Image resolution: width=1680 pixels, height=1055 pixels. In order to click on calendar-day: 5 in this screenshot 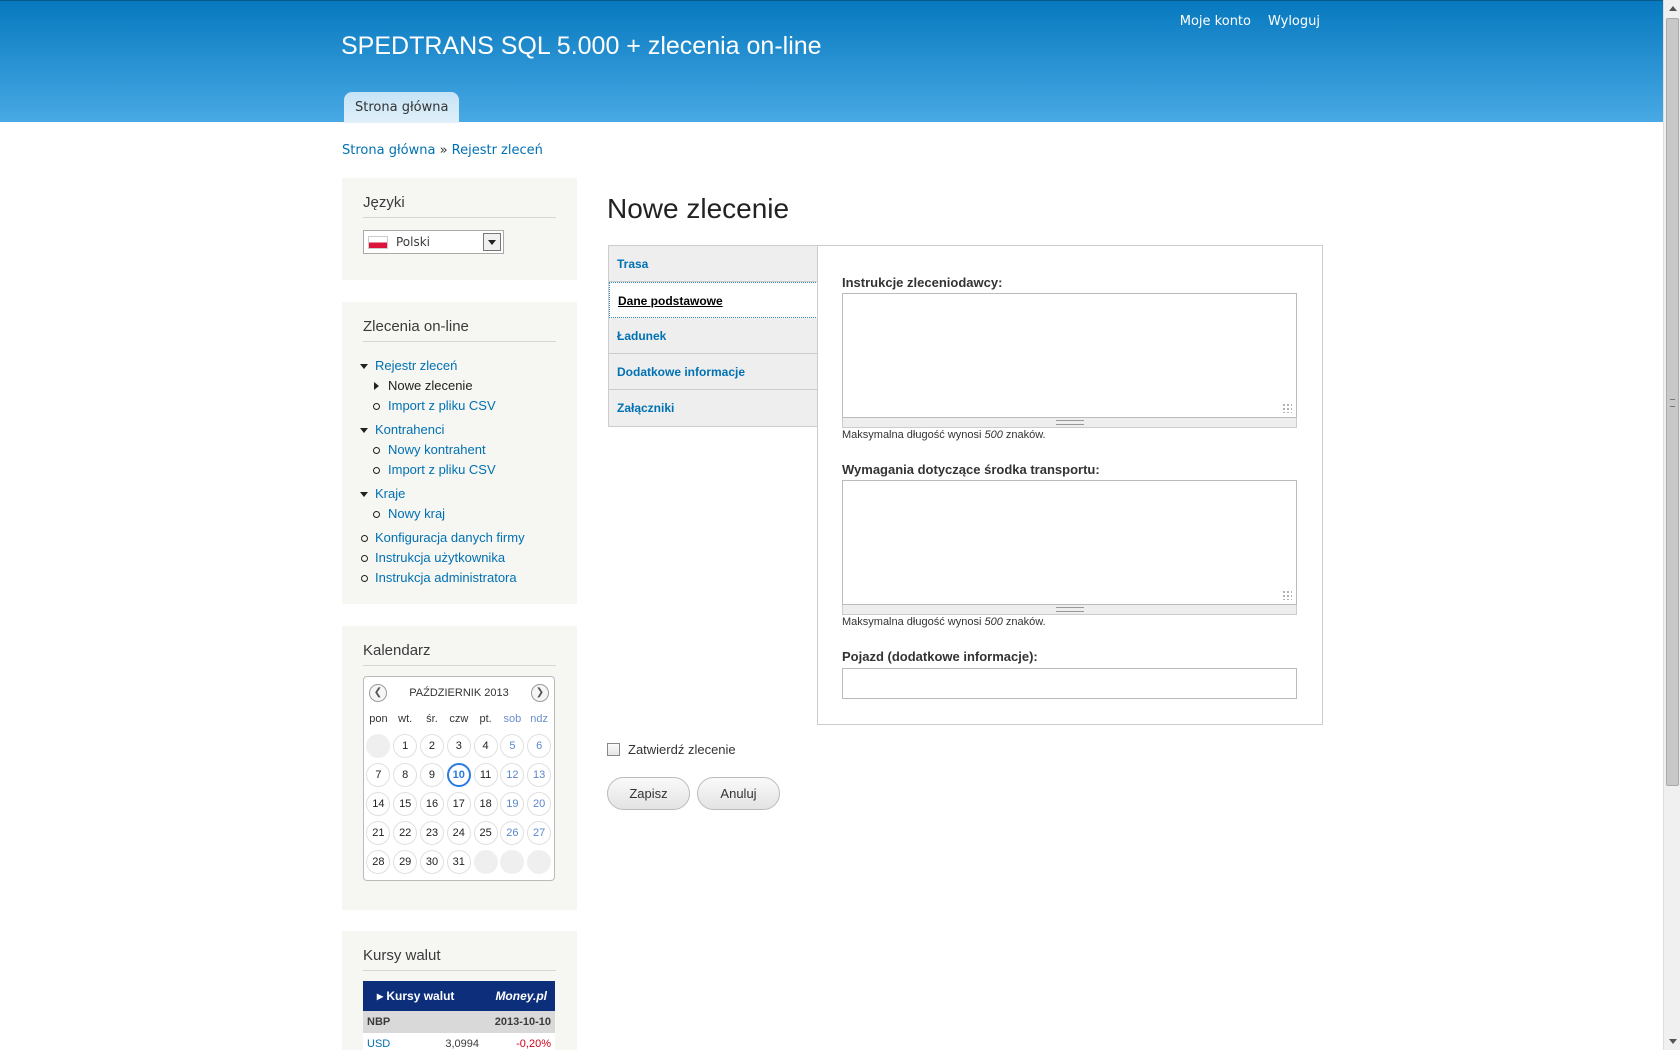, I will do `click(512, 746)`.